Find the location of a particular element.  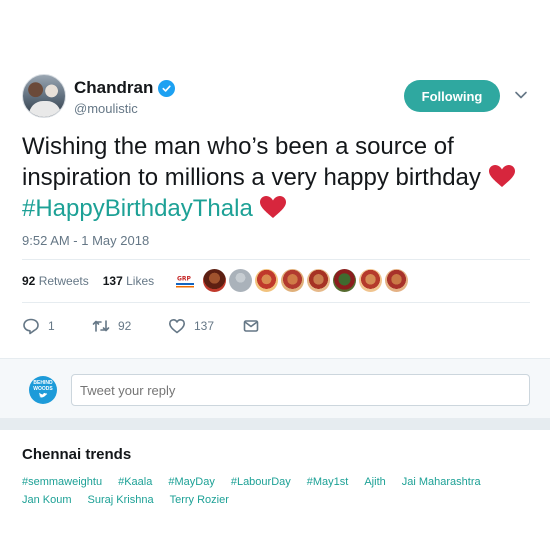

reply-button: 1 is located at coordinates (57, 326).